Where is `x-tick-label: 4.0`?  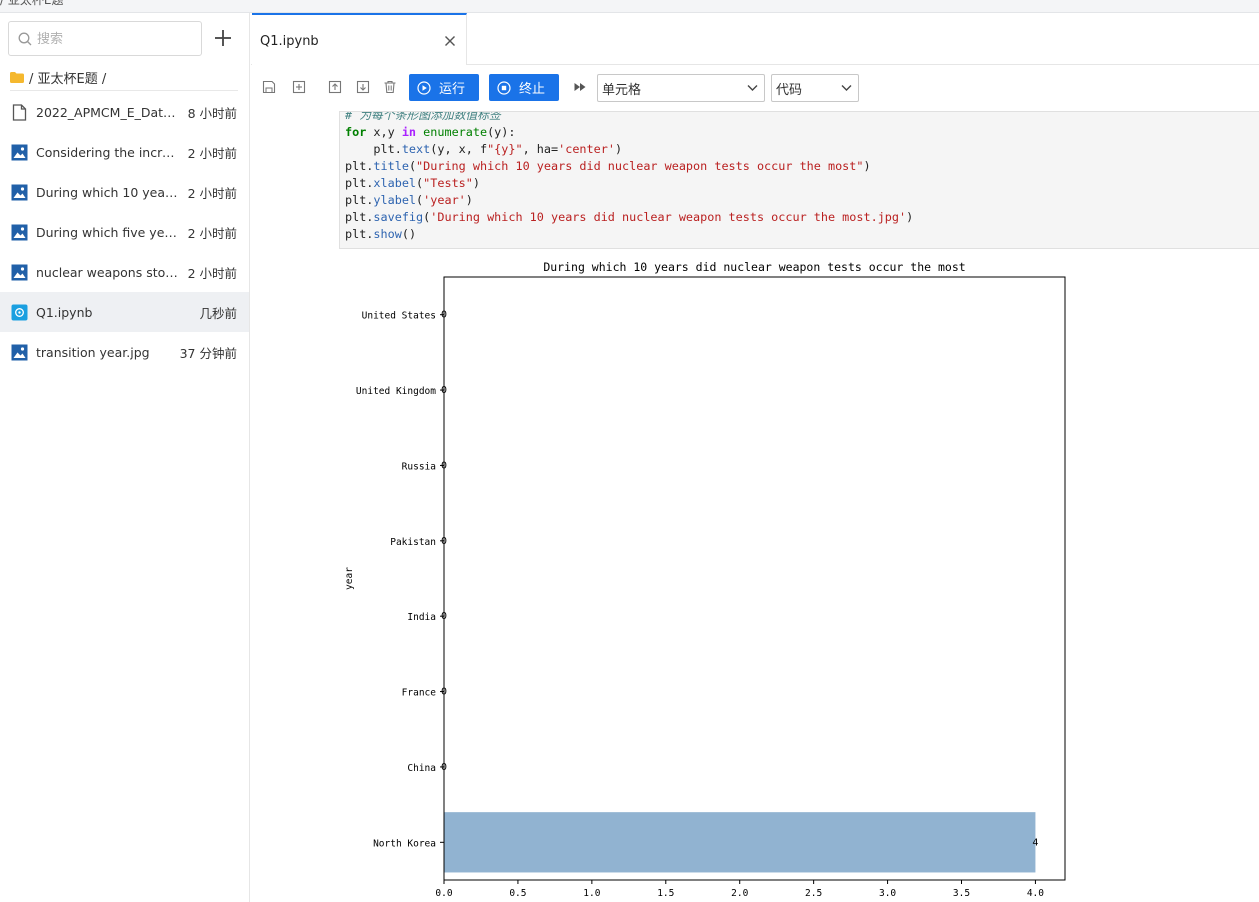
x-tick-label: 4.0 is located at coordinates (1035, 893).